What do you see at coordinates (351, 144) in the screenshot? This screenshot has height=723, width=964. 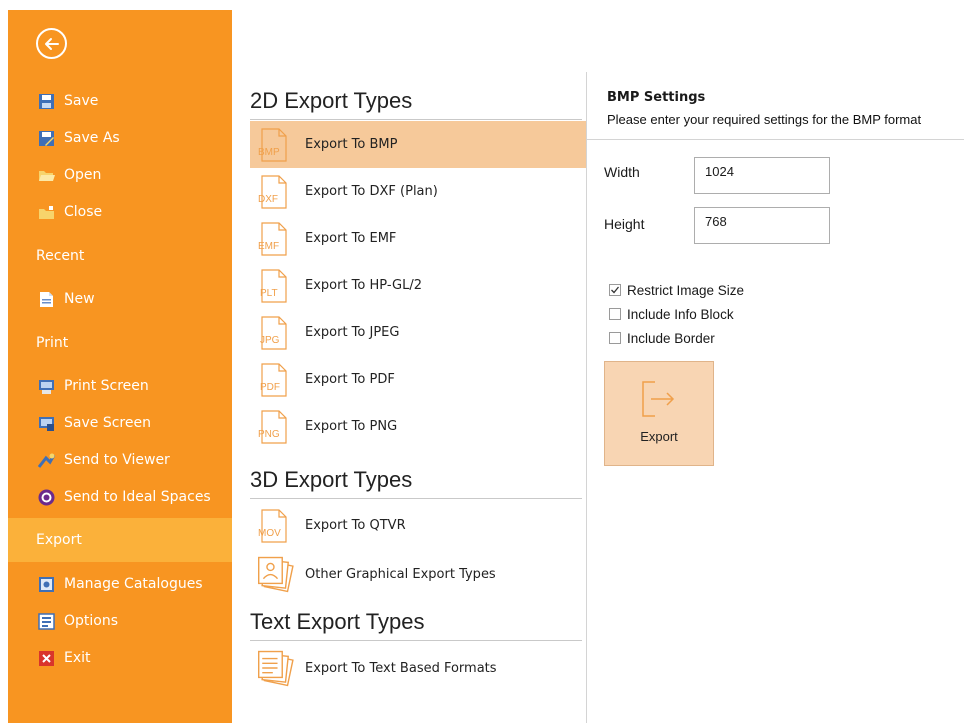 I see `export-label: Export To BMP` at bounding box center [351, 144].